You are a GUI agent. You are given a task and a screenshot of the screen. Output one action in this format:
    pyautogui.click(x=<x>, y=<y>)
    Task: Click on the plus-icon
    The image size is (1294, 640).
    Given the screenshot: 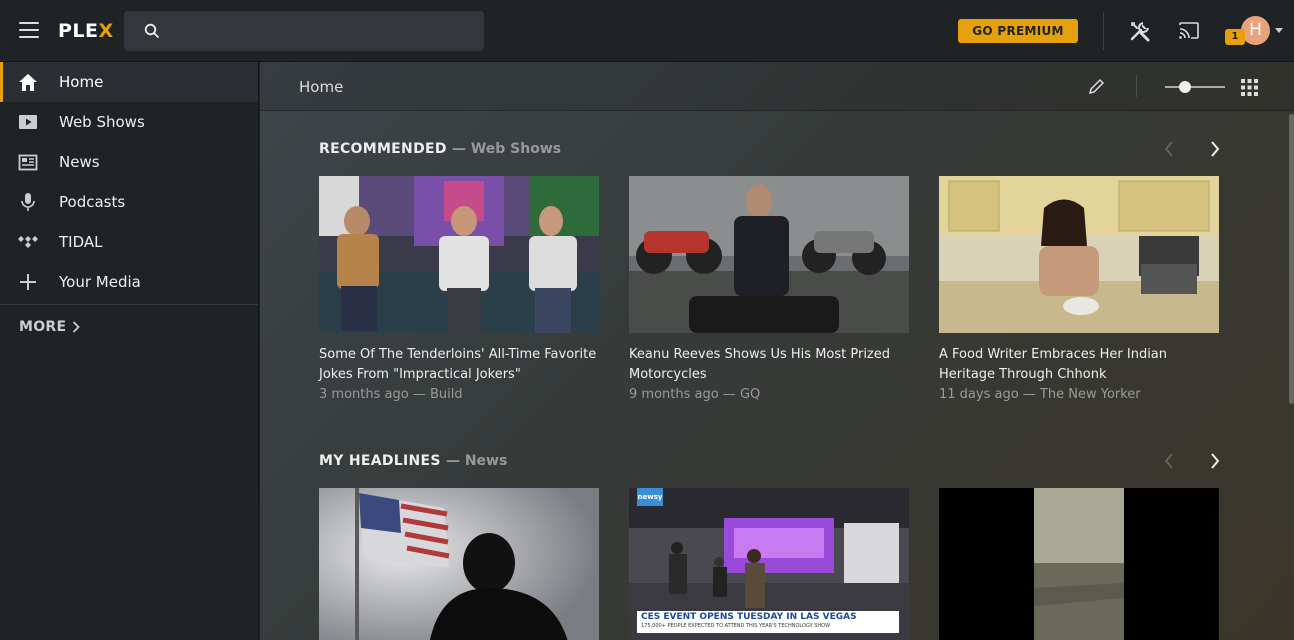 What is the action you would take?
    pyautogui.click(x=28, y=282)
    